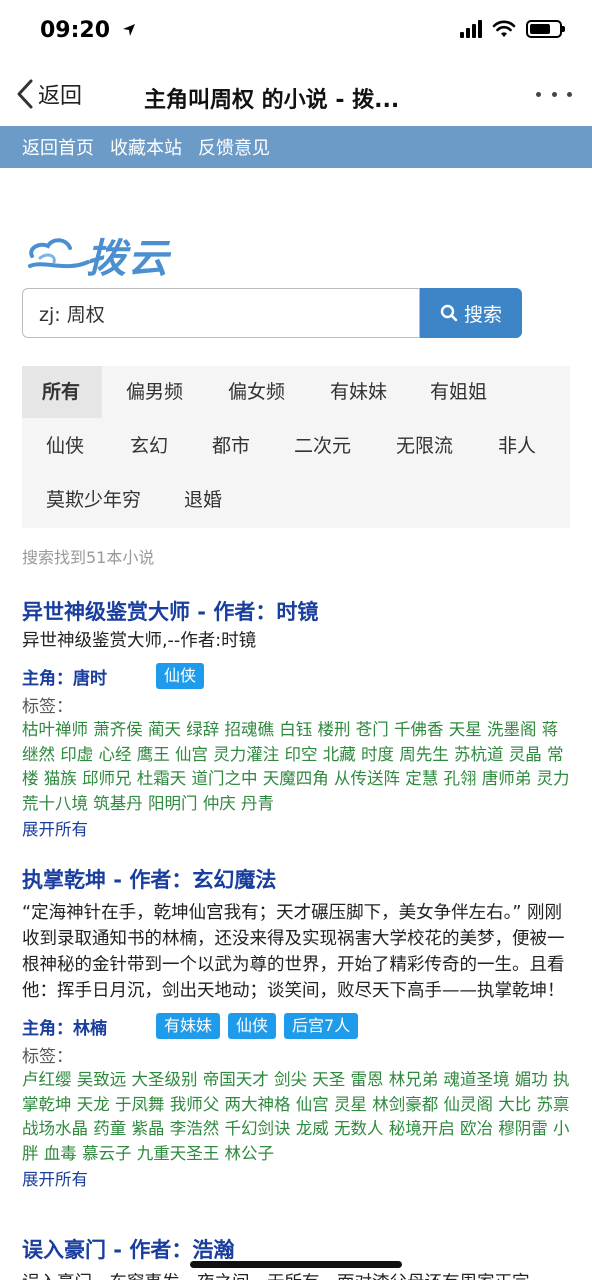 This screenshot has height=1280, width=592. I want to click on protagonist-link: 主角：林楠, so click(89, 1026).